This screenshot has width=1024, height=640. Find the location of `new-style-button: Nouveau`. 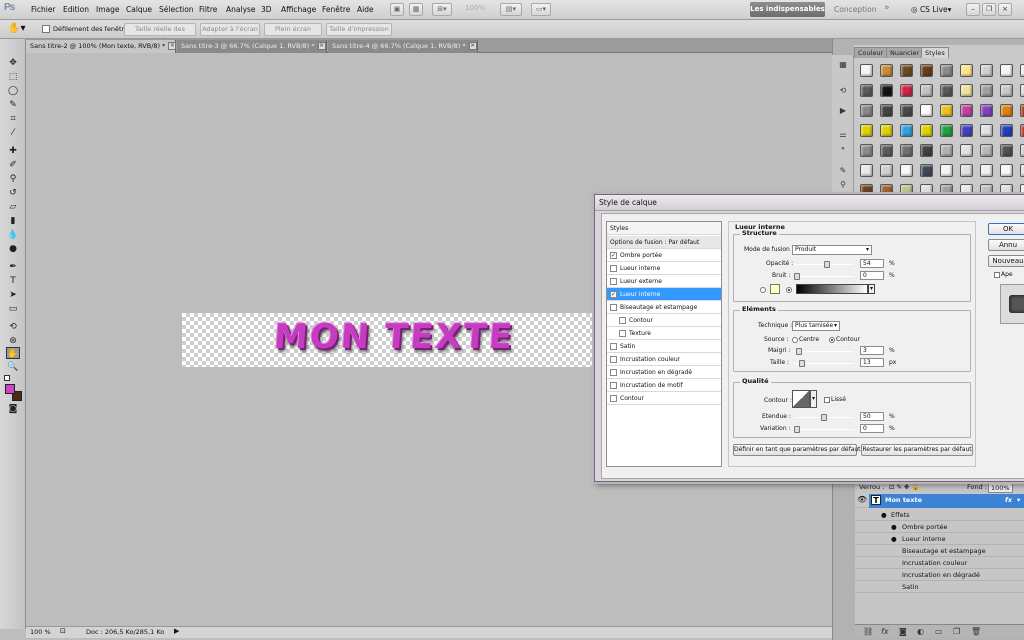

new-style-button: Nouveau is located at coordinates (1006, 261).